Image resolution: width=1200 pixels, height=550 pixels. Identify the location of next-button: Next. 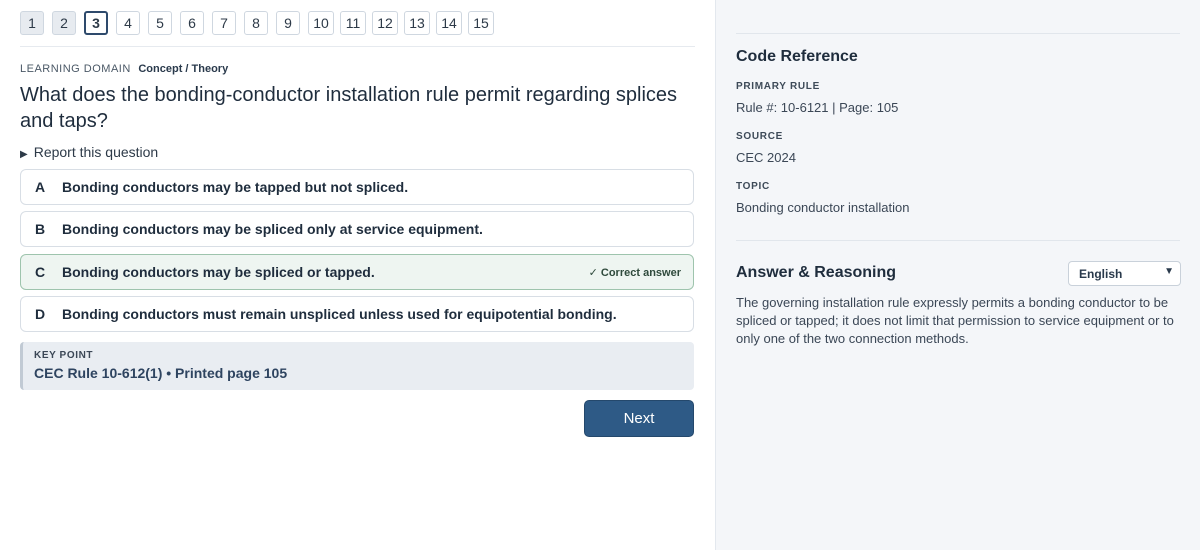
(639, 418).